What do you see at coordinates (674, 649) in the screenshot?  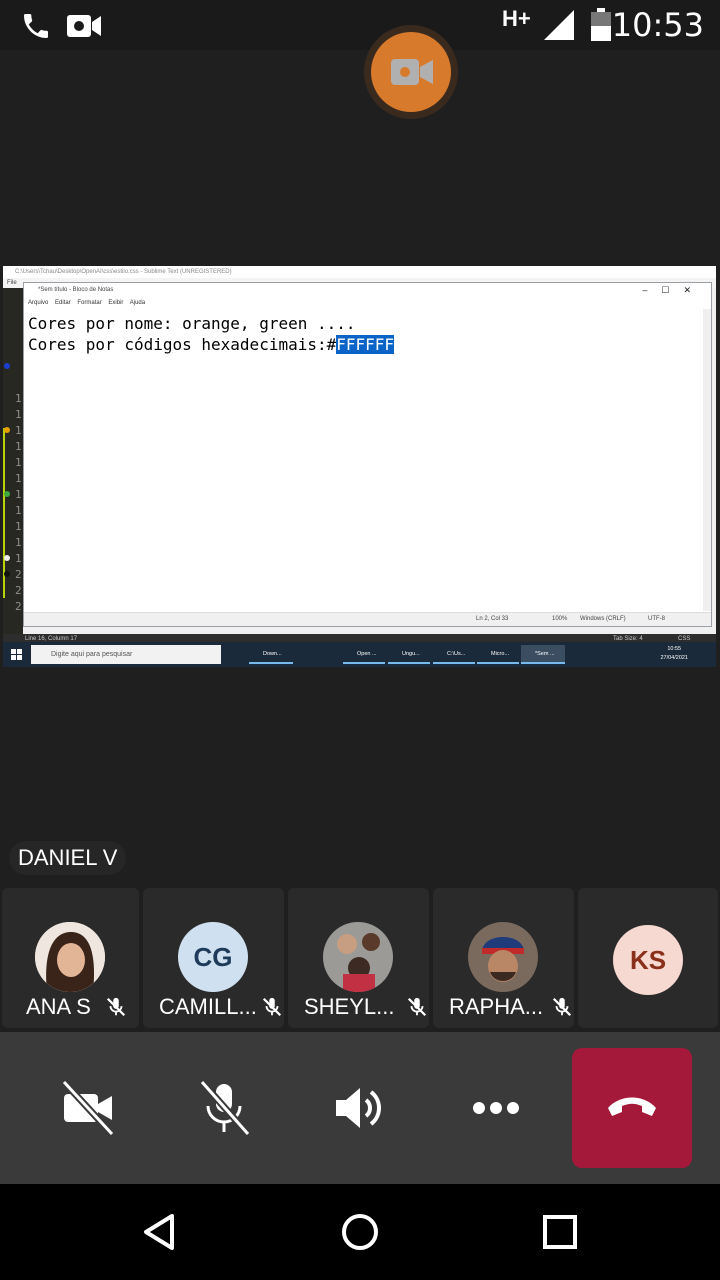 I see `taskbar-time: 10:55` at bounding box center [674, 649].